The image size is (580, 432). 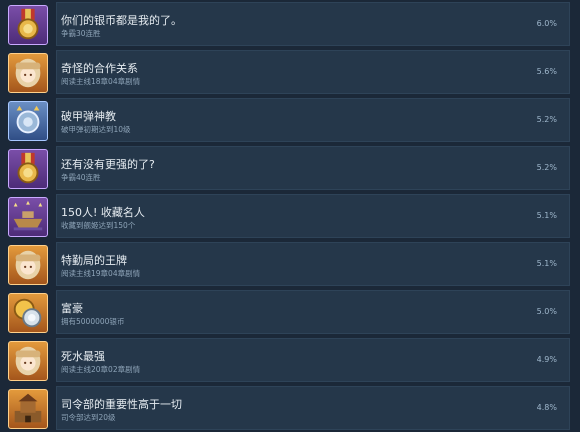 I want to click on achievement-bar: 破甲弹神教 破甲弹初期达到10级 5.2%, so click(x=313, y=120).